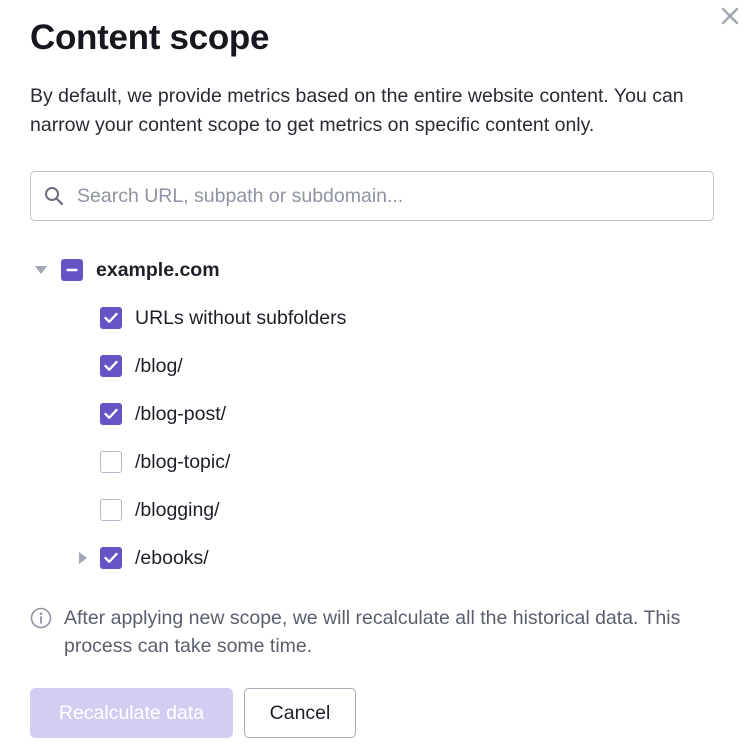 The width and height of the screenshot is (750, 751). I want to click on tree-item: /blog/, so click(141, 366).